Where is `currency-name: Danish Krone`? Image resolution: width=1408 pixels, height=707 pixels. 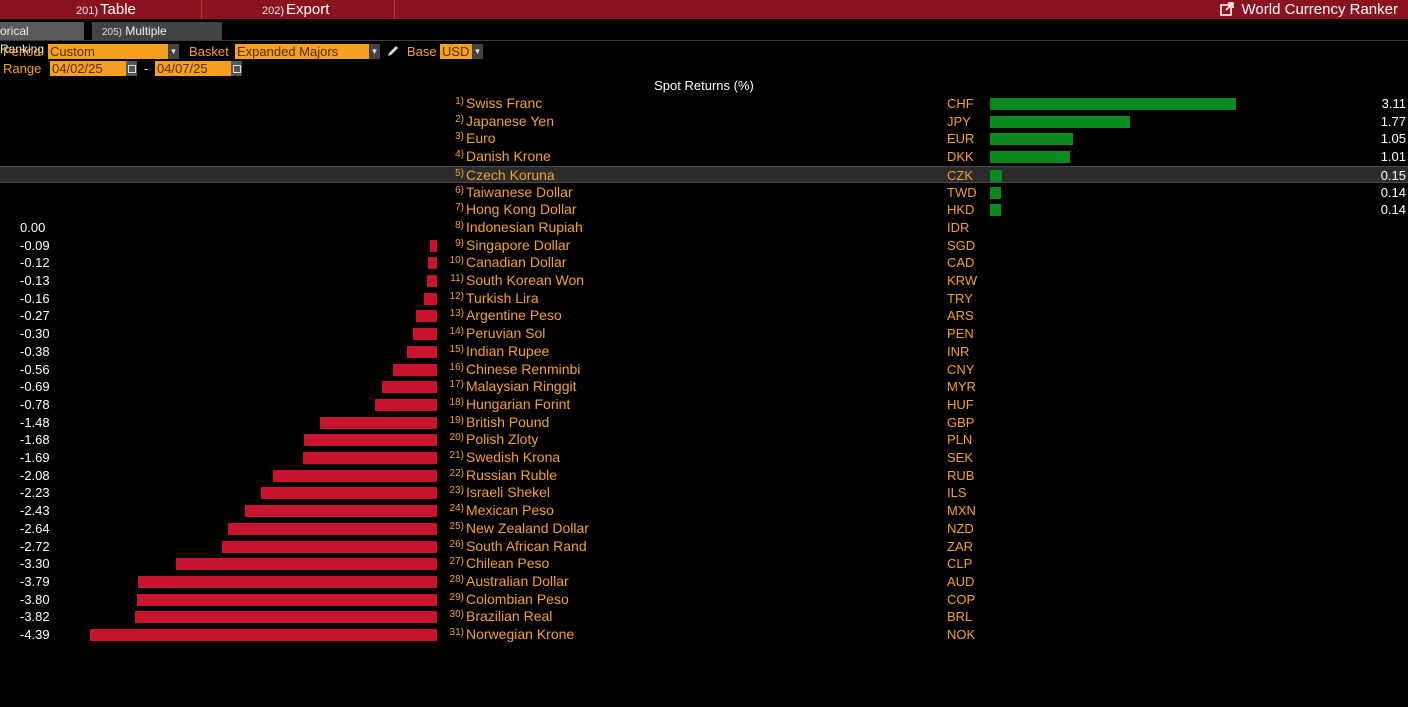
currency-name: Danish Krone is located at coordinates (508, 156).